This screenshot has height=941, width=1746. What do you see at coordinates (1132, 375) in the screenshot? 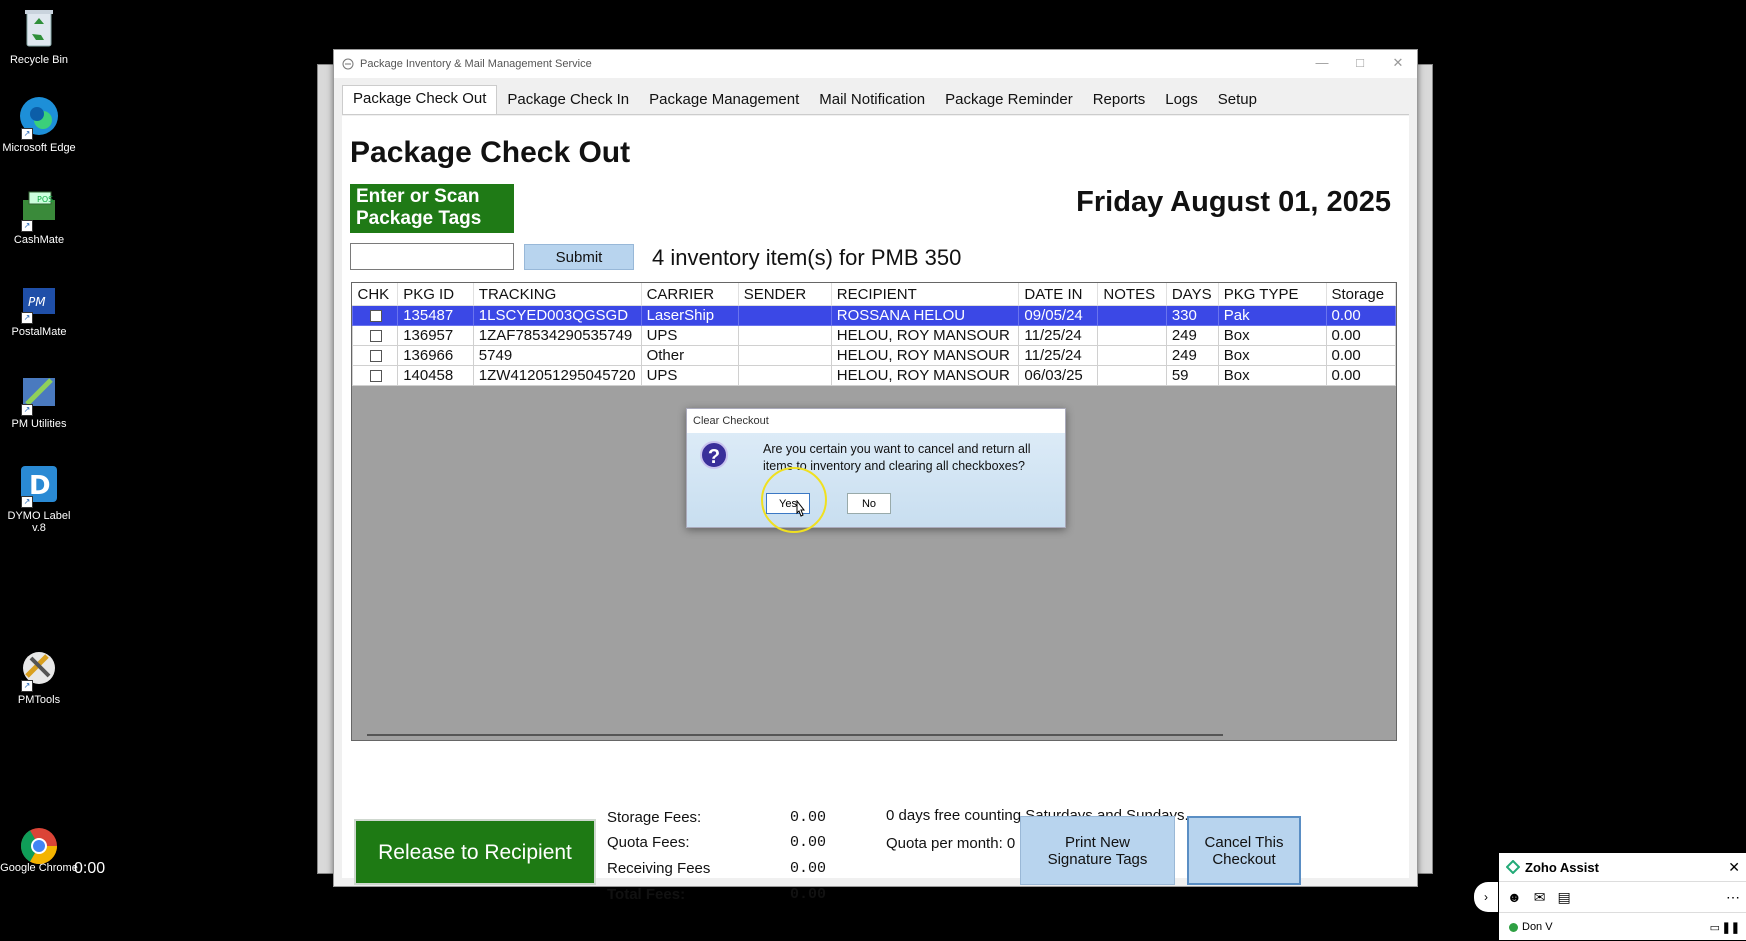
I see `notes-cell` at bounding box center [1132, 375].